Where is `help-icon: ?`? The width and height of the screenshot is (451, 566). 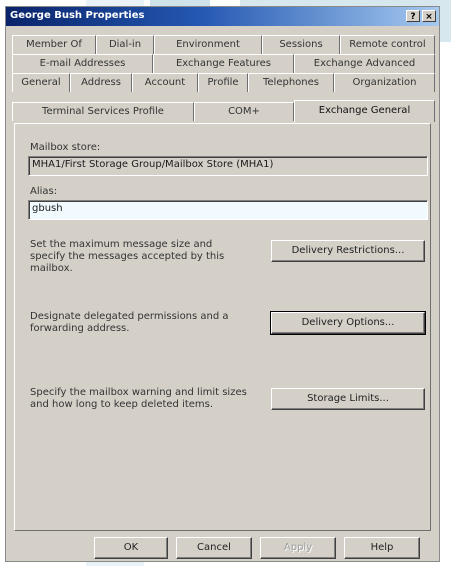 help-icon: ? is located at coordinates (413, 16).